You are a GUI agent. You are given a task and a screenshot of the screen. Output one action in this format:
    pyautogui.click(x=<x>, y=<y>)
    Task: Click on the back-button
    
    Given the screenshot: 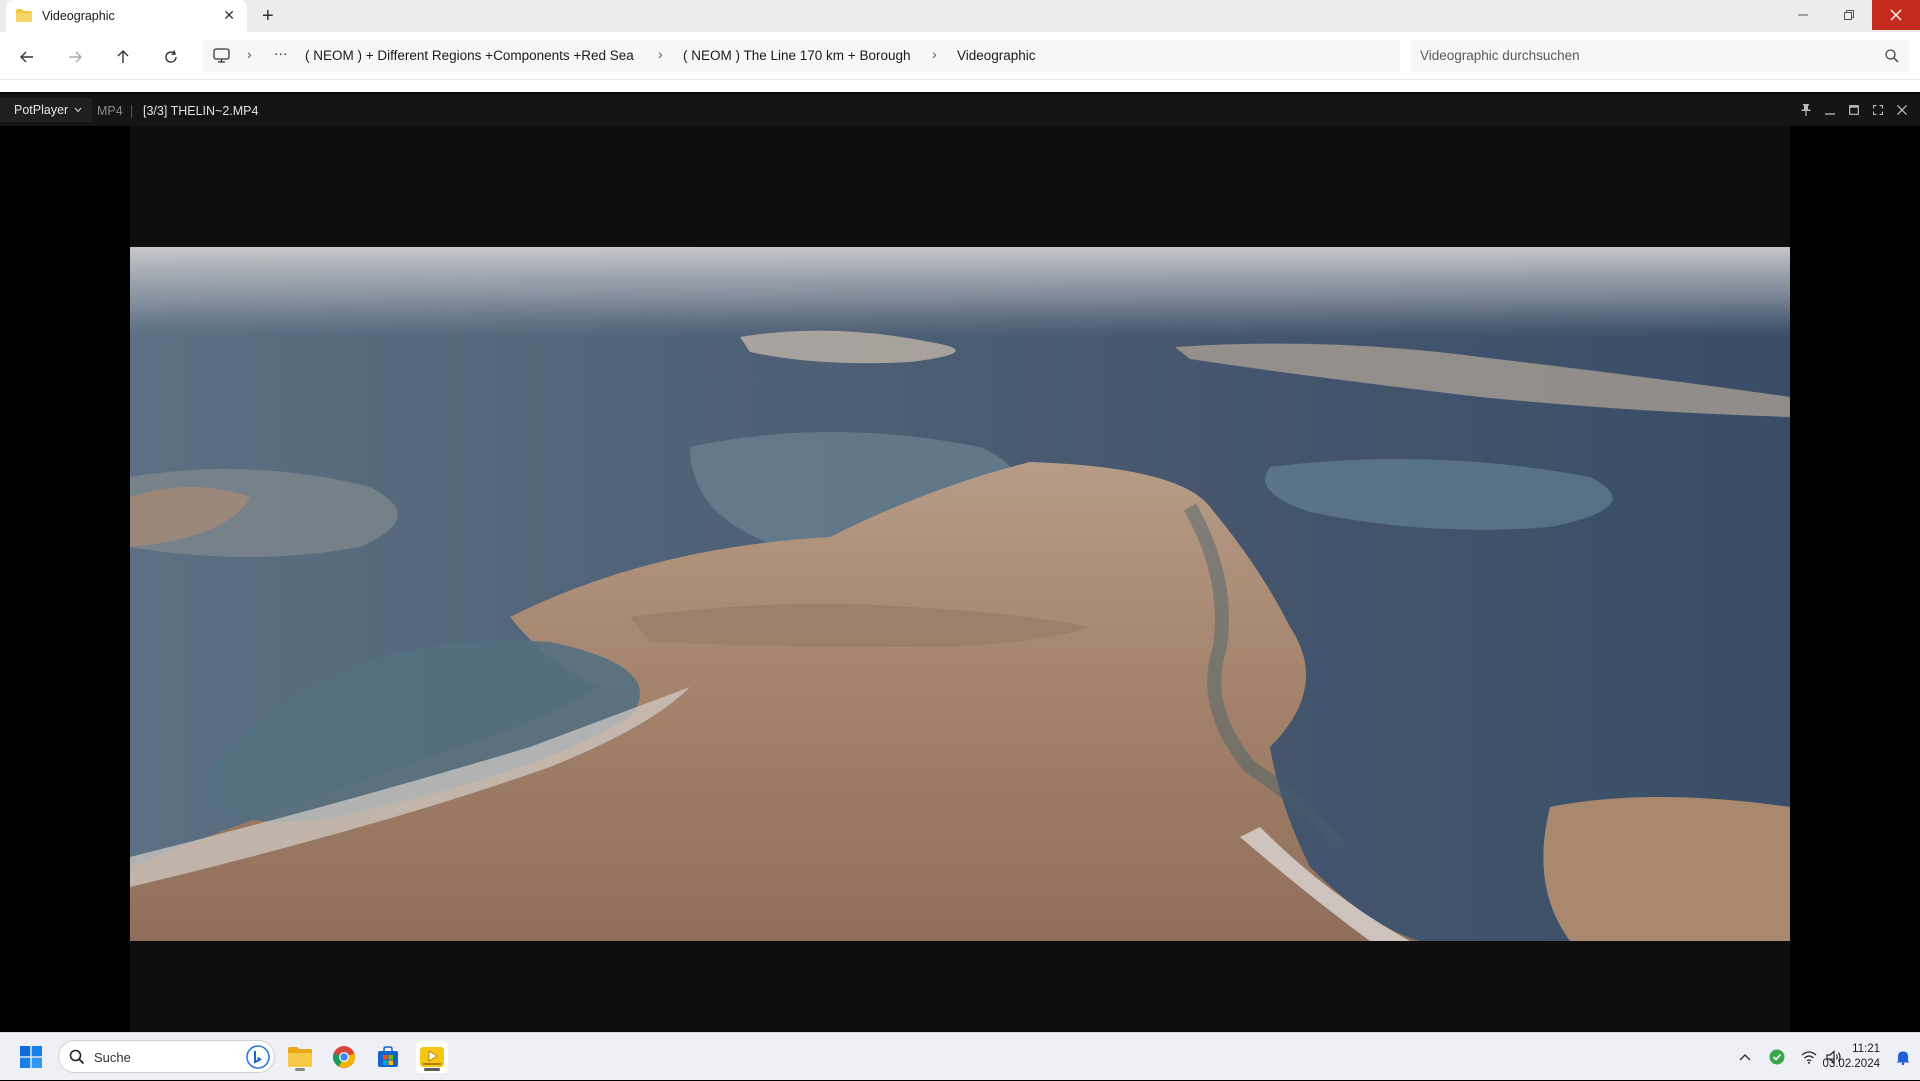 What is the action you would take?
    pyautogui.click(x=27, y=57)
    